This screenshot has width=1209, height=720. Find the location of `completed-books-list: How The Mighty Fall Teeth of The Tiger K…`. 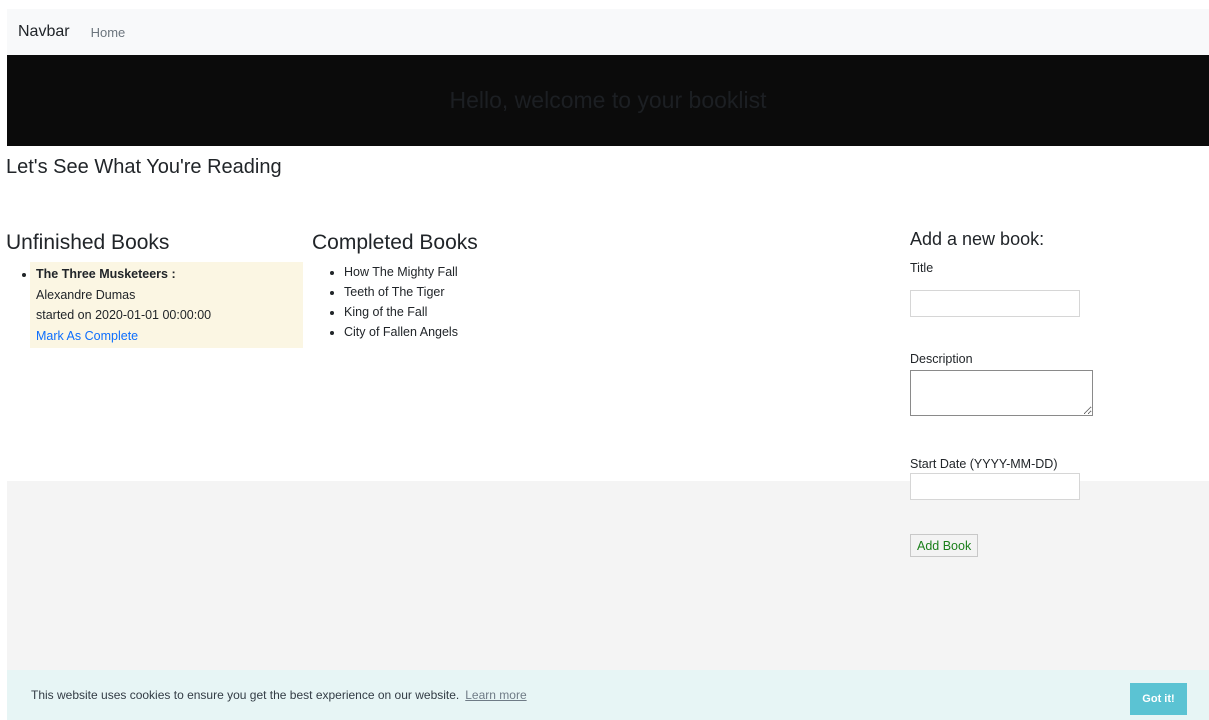

completed-books-list: How The Mighty Fall Teeth of The Tiger K… is located at coordinates (462, 302).